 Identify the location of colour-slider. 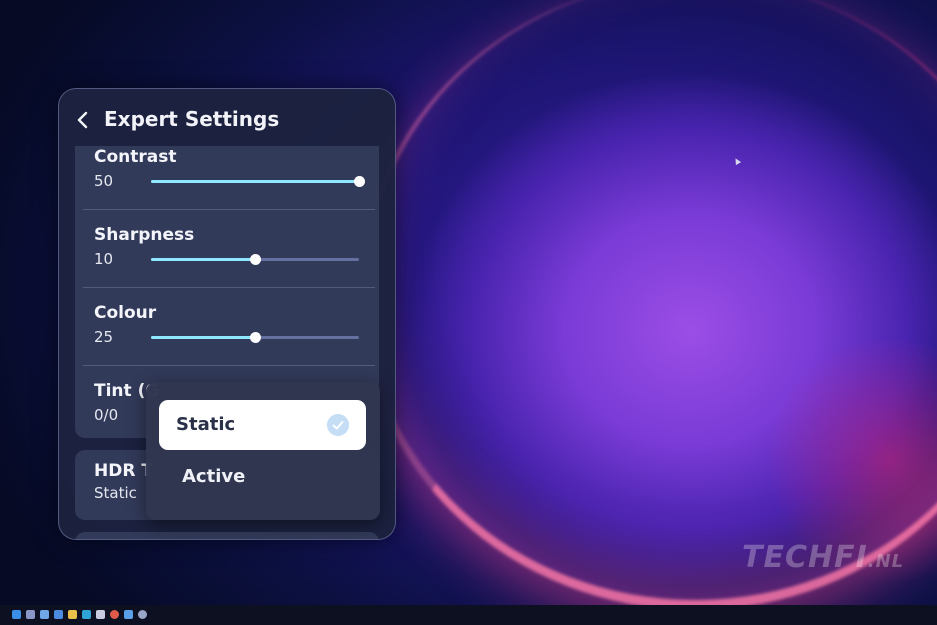
(255, 337).